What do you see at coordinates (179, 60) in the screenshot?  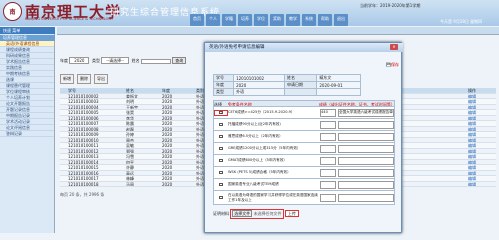 I see `query-button: 查询` at bounding box center [179, 60].